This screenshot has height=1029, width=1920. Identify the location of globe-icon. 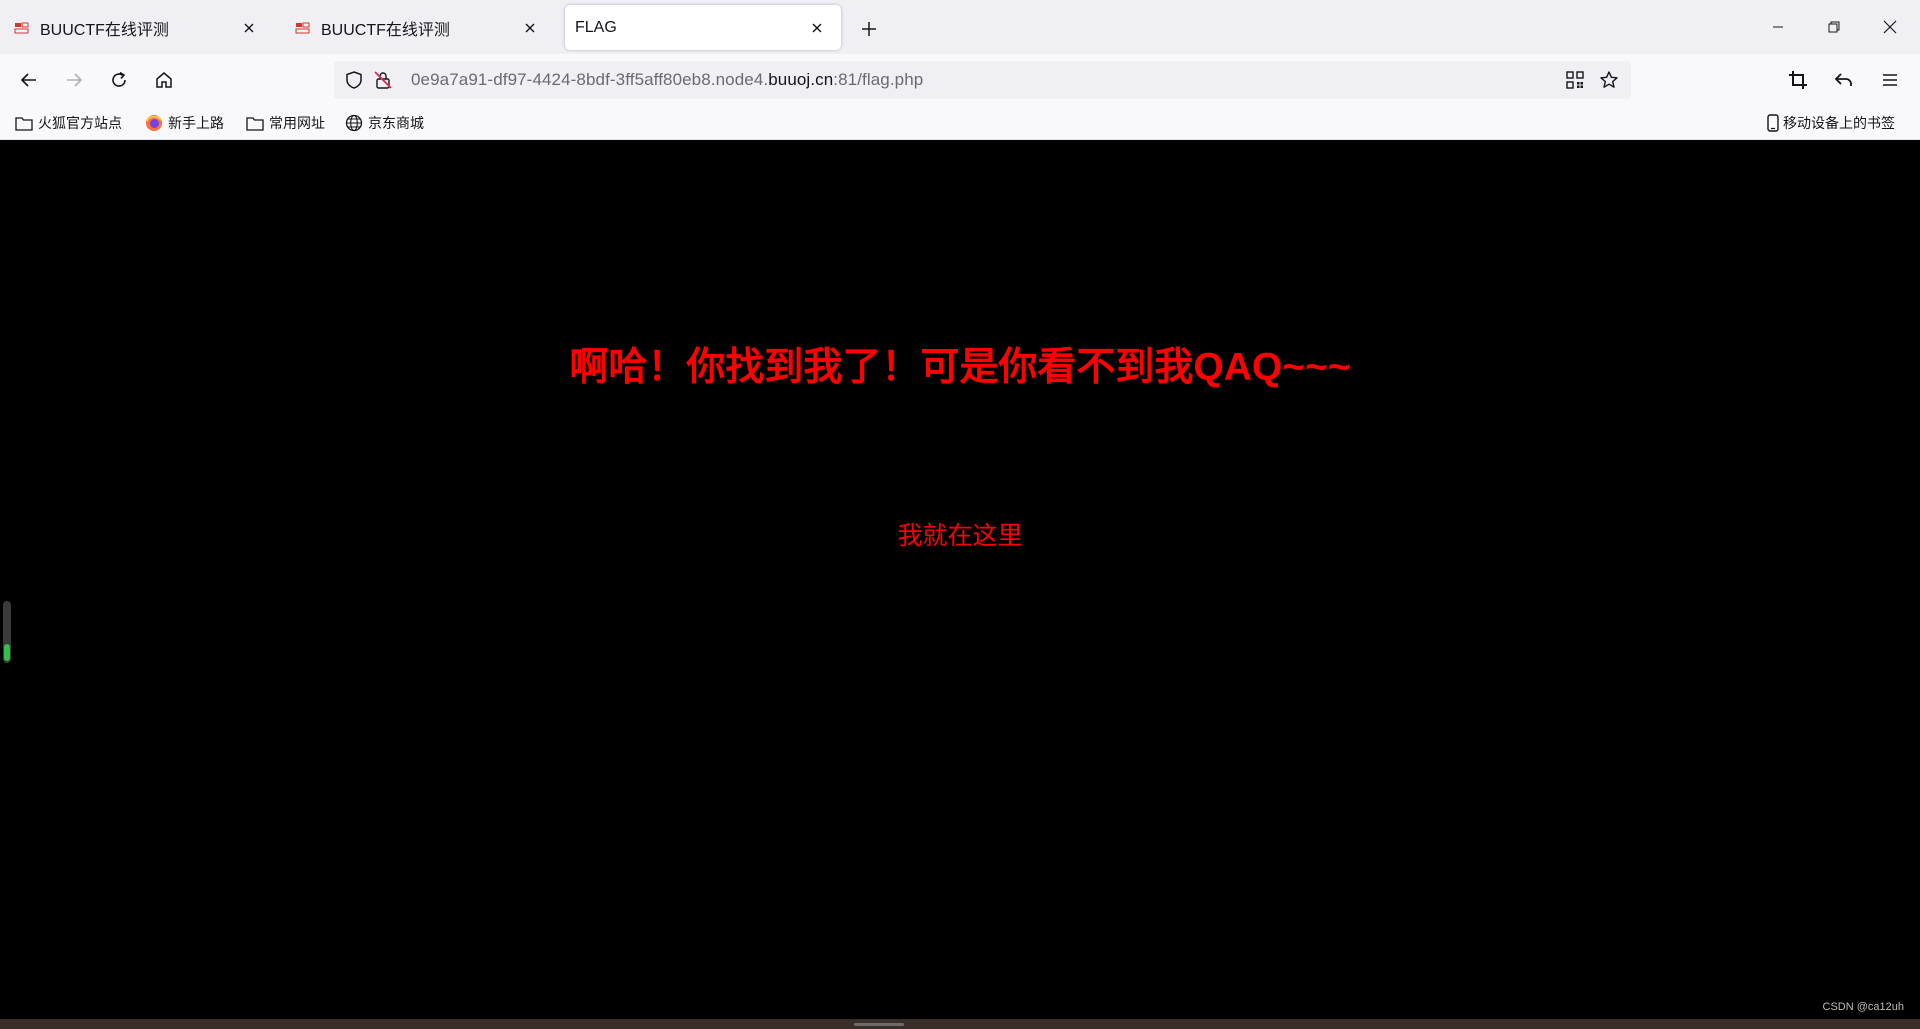
(354, 123).